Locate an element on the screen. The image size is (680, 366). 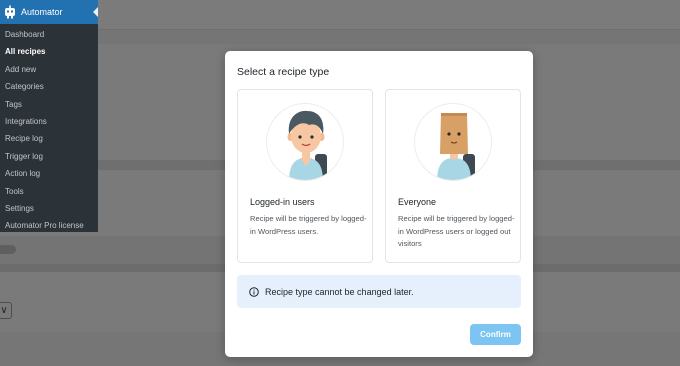
sidebar-item-trigger-log: Trigger log is located at coordinates (49, 156).